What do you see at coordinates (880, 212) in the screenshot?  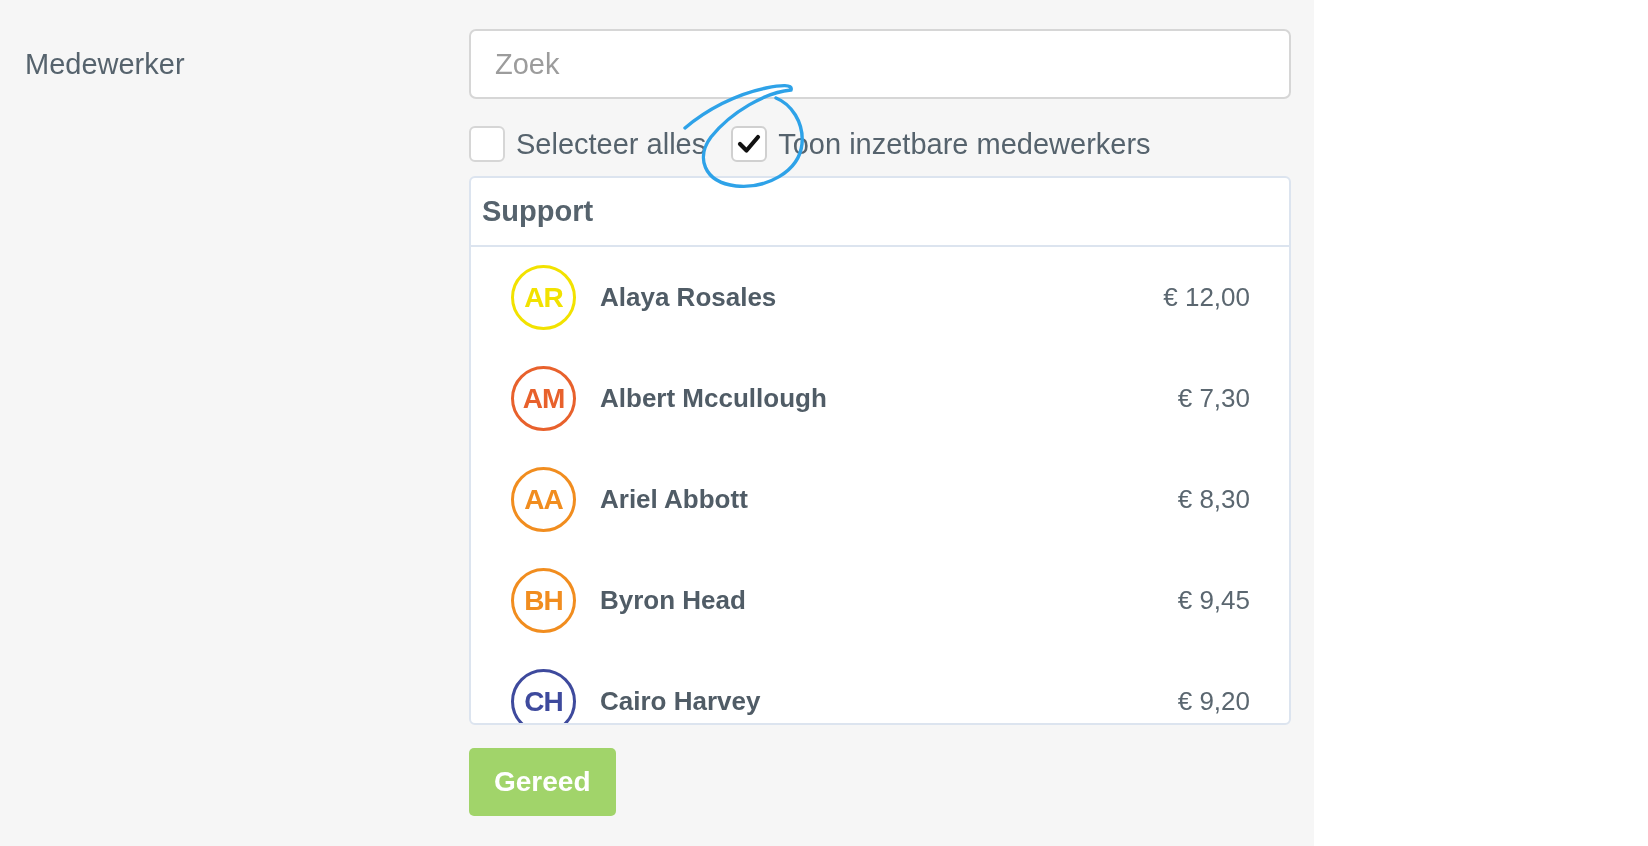 I see `group-header: Support` at bounding box center [880, 212].